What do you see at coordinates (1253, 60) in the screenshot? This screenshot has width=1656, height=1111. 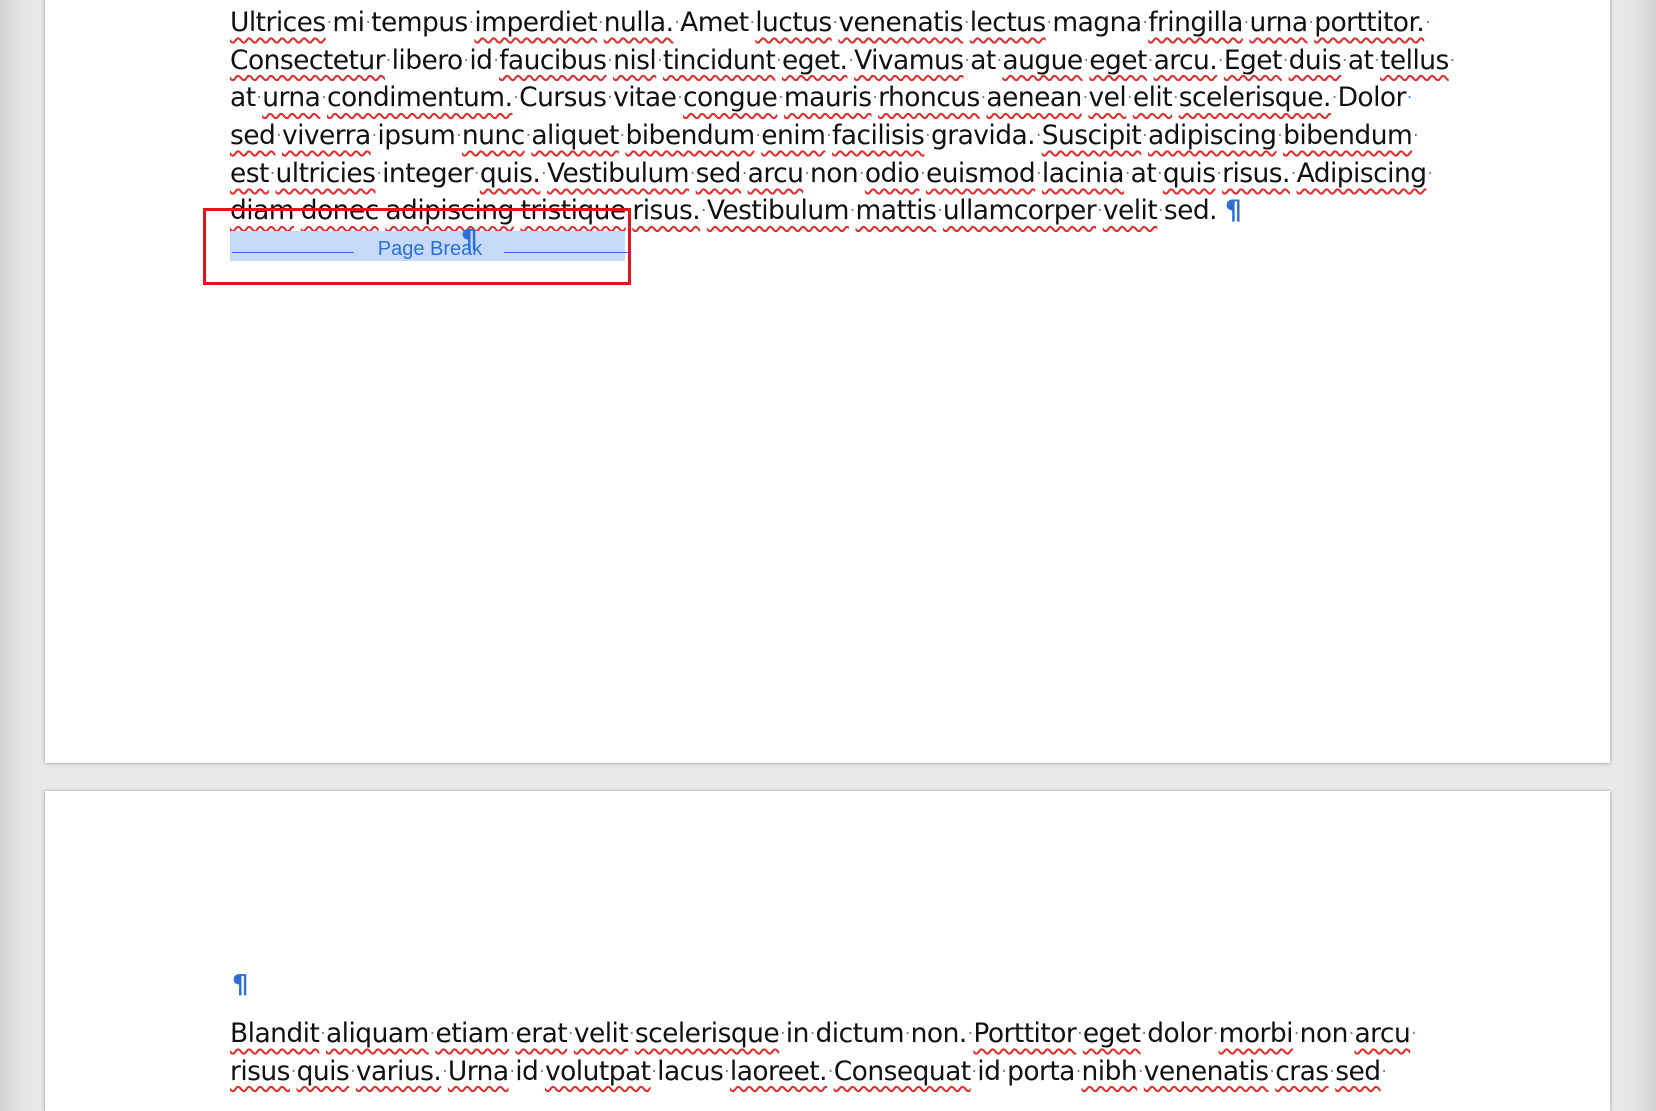 I see `misspelled-word: Eget` at bounding box center [1253, 60].